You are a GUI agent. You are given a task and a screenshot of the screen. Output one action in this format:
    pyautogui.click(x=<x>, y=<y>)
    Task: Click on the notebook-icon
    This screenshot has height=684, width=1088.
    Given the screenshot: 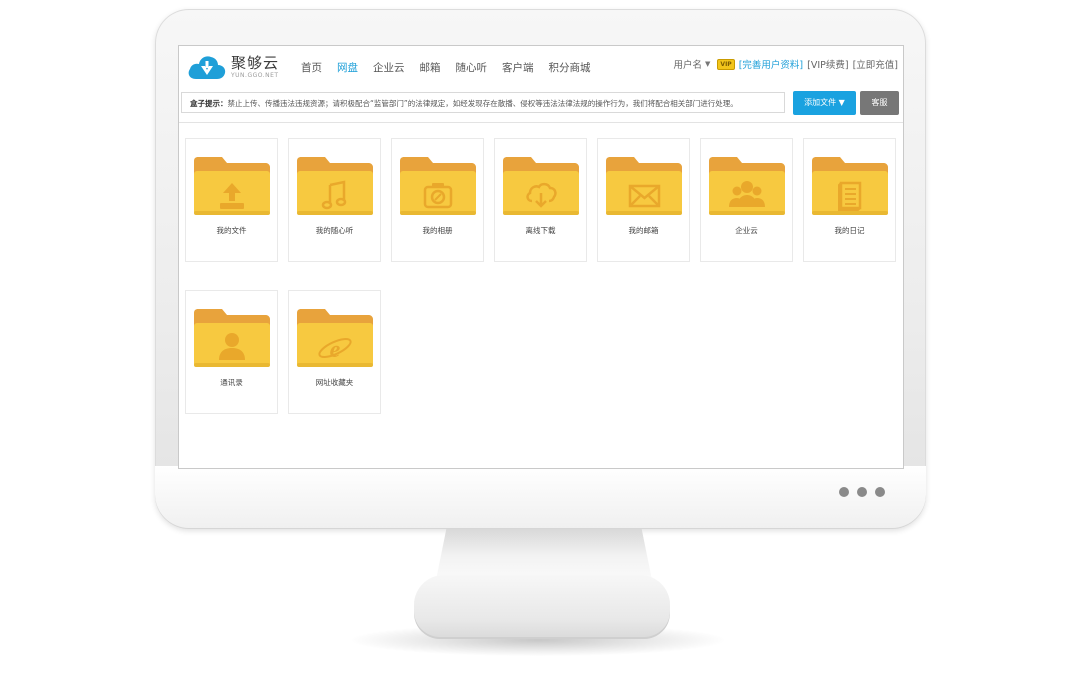 What is the action you would take?
    pyautogui.click(x=850, y=188)
    